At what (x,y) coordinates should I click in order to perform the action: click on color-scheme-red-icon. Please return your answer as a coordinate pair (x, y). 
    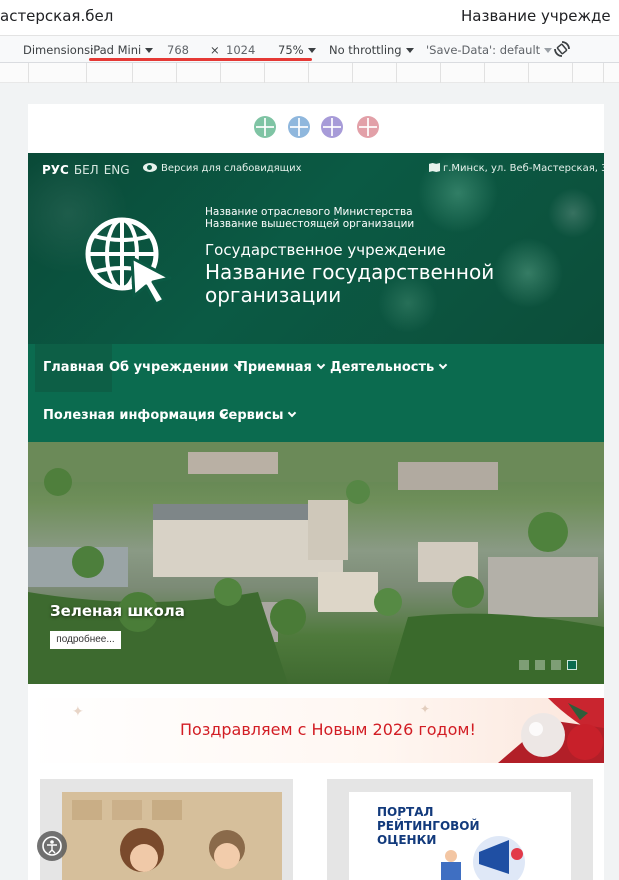
    Looking at the image, I should click on (368, 127).